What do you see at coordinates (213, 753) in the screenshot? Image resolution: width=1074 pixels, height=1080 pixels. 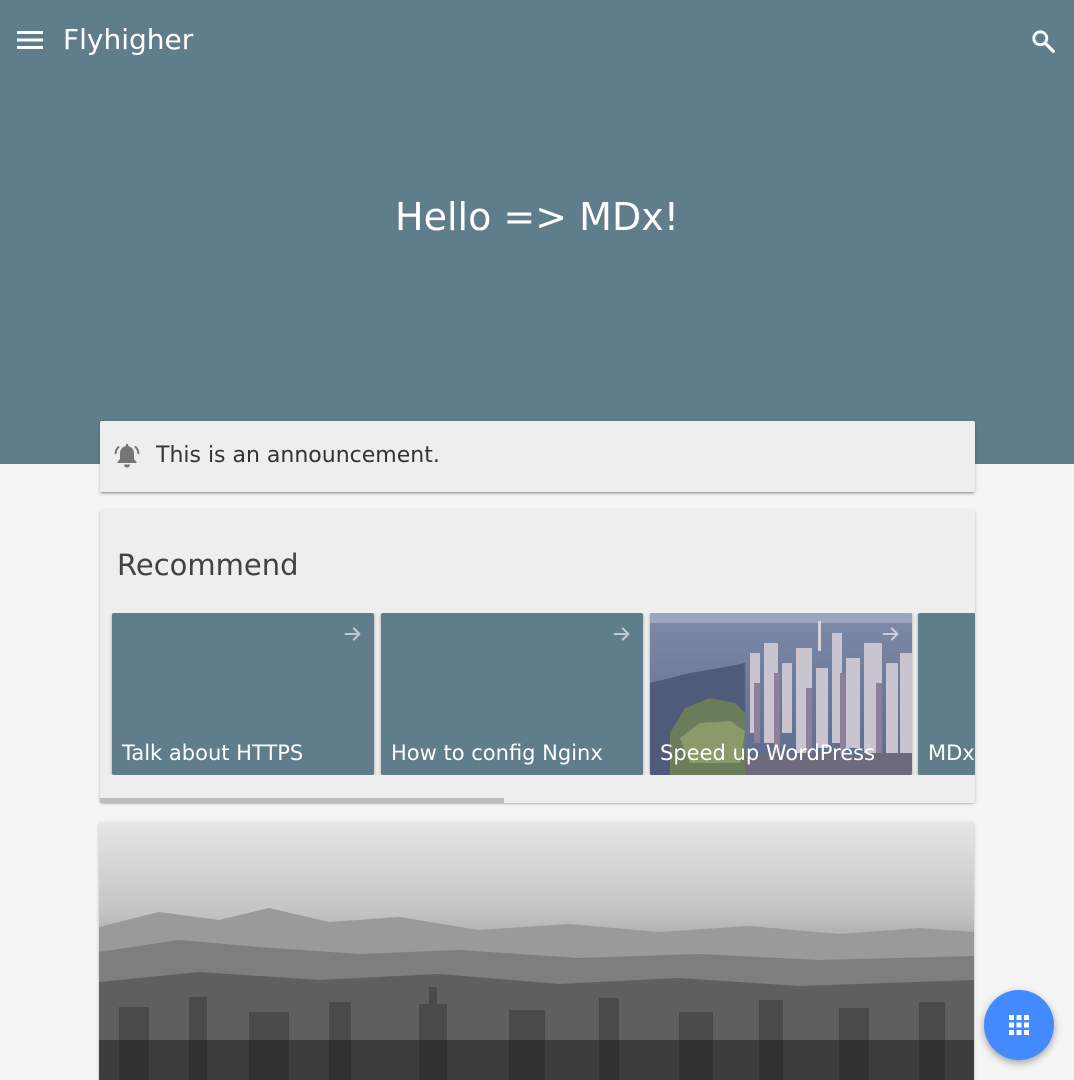 I see `recommend-item-label: Talk about HTTPS` at bounding box center [213, 753].